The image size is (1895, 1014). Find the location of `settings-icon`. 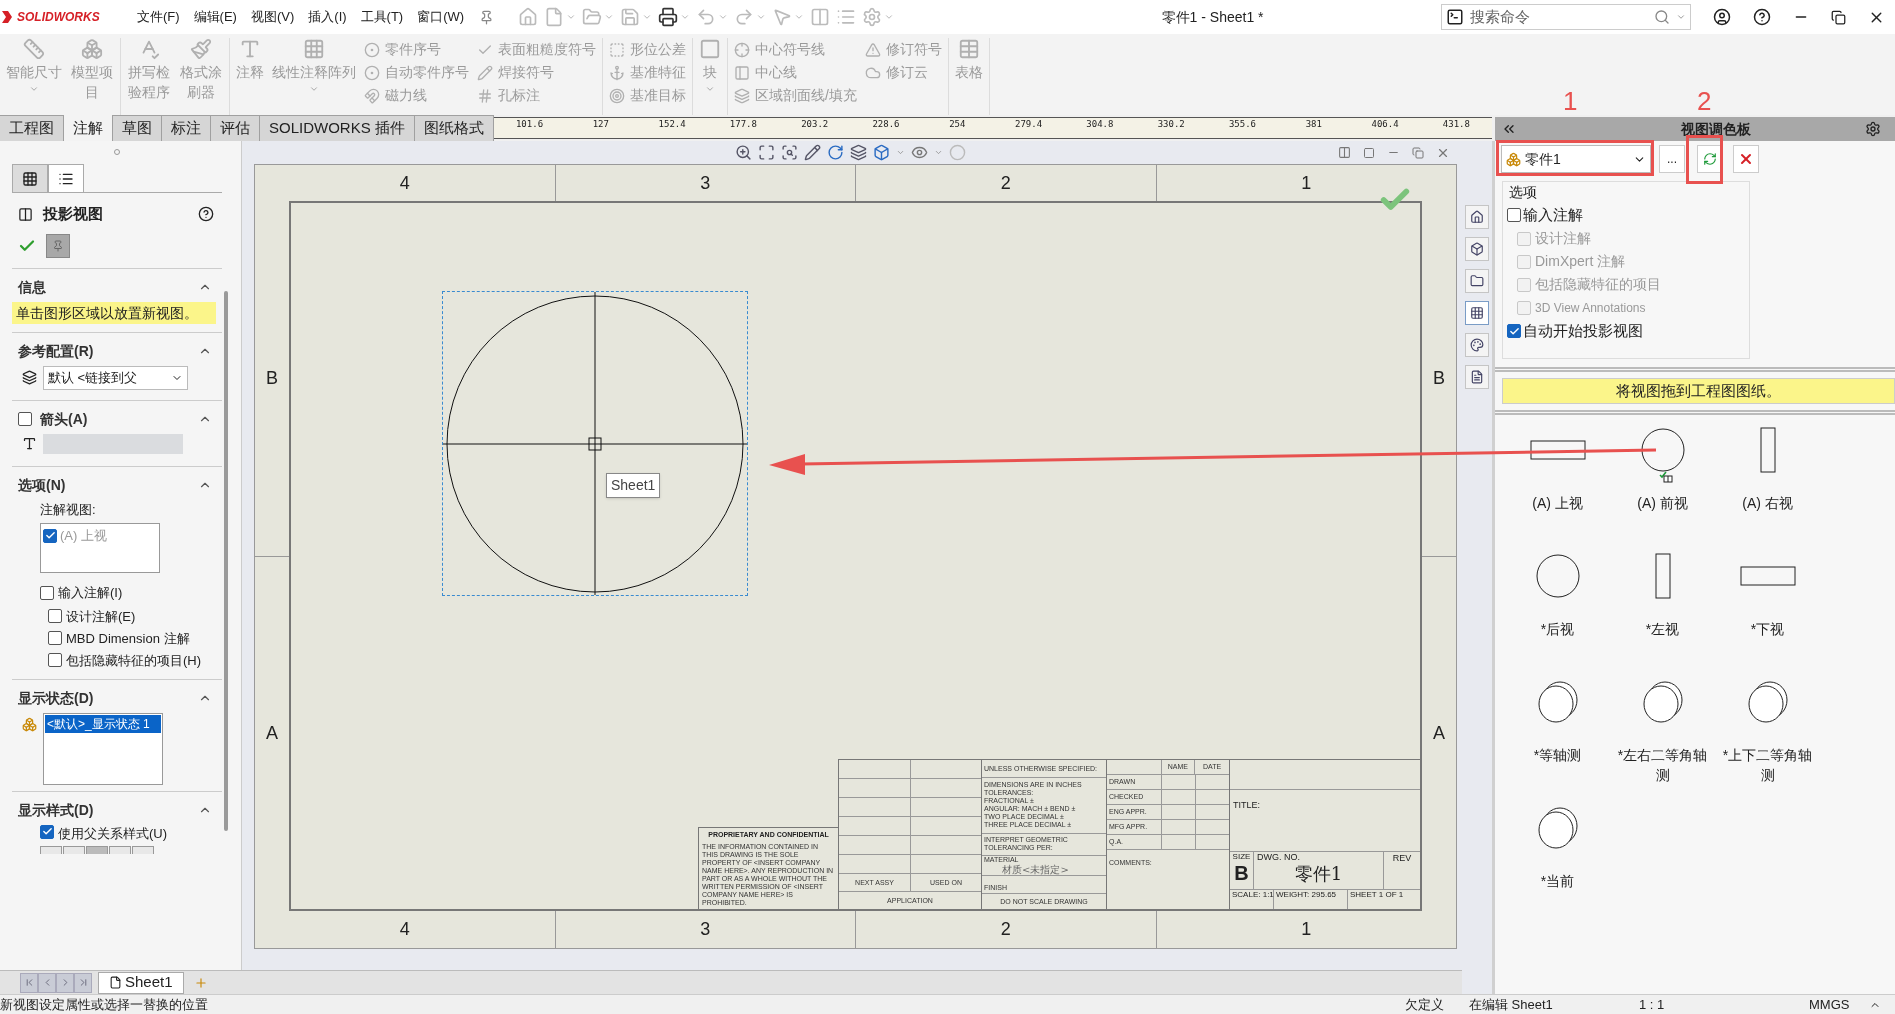

settings-icon is located at coordinates (1873, 129).